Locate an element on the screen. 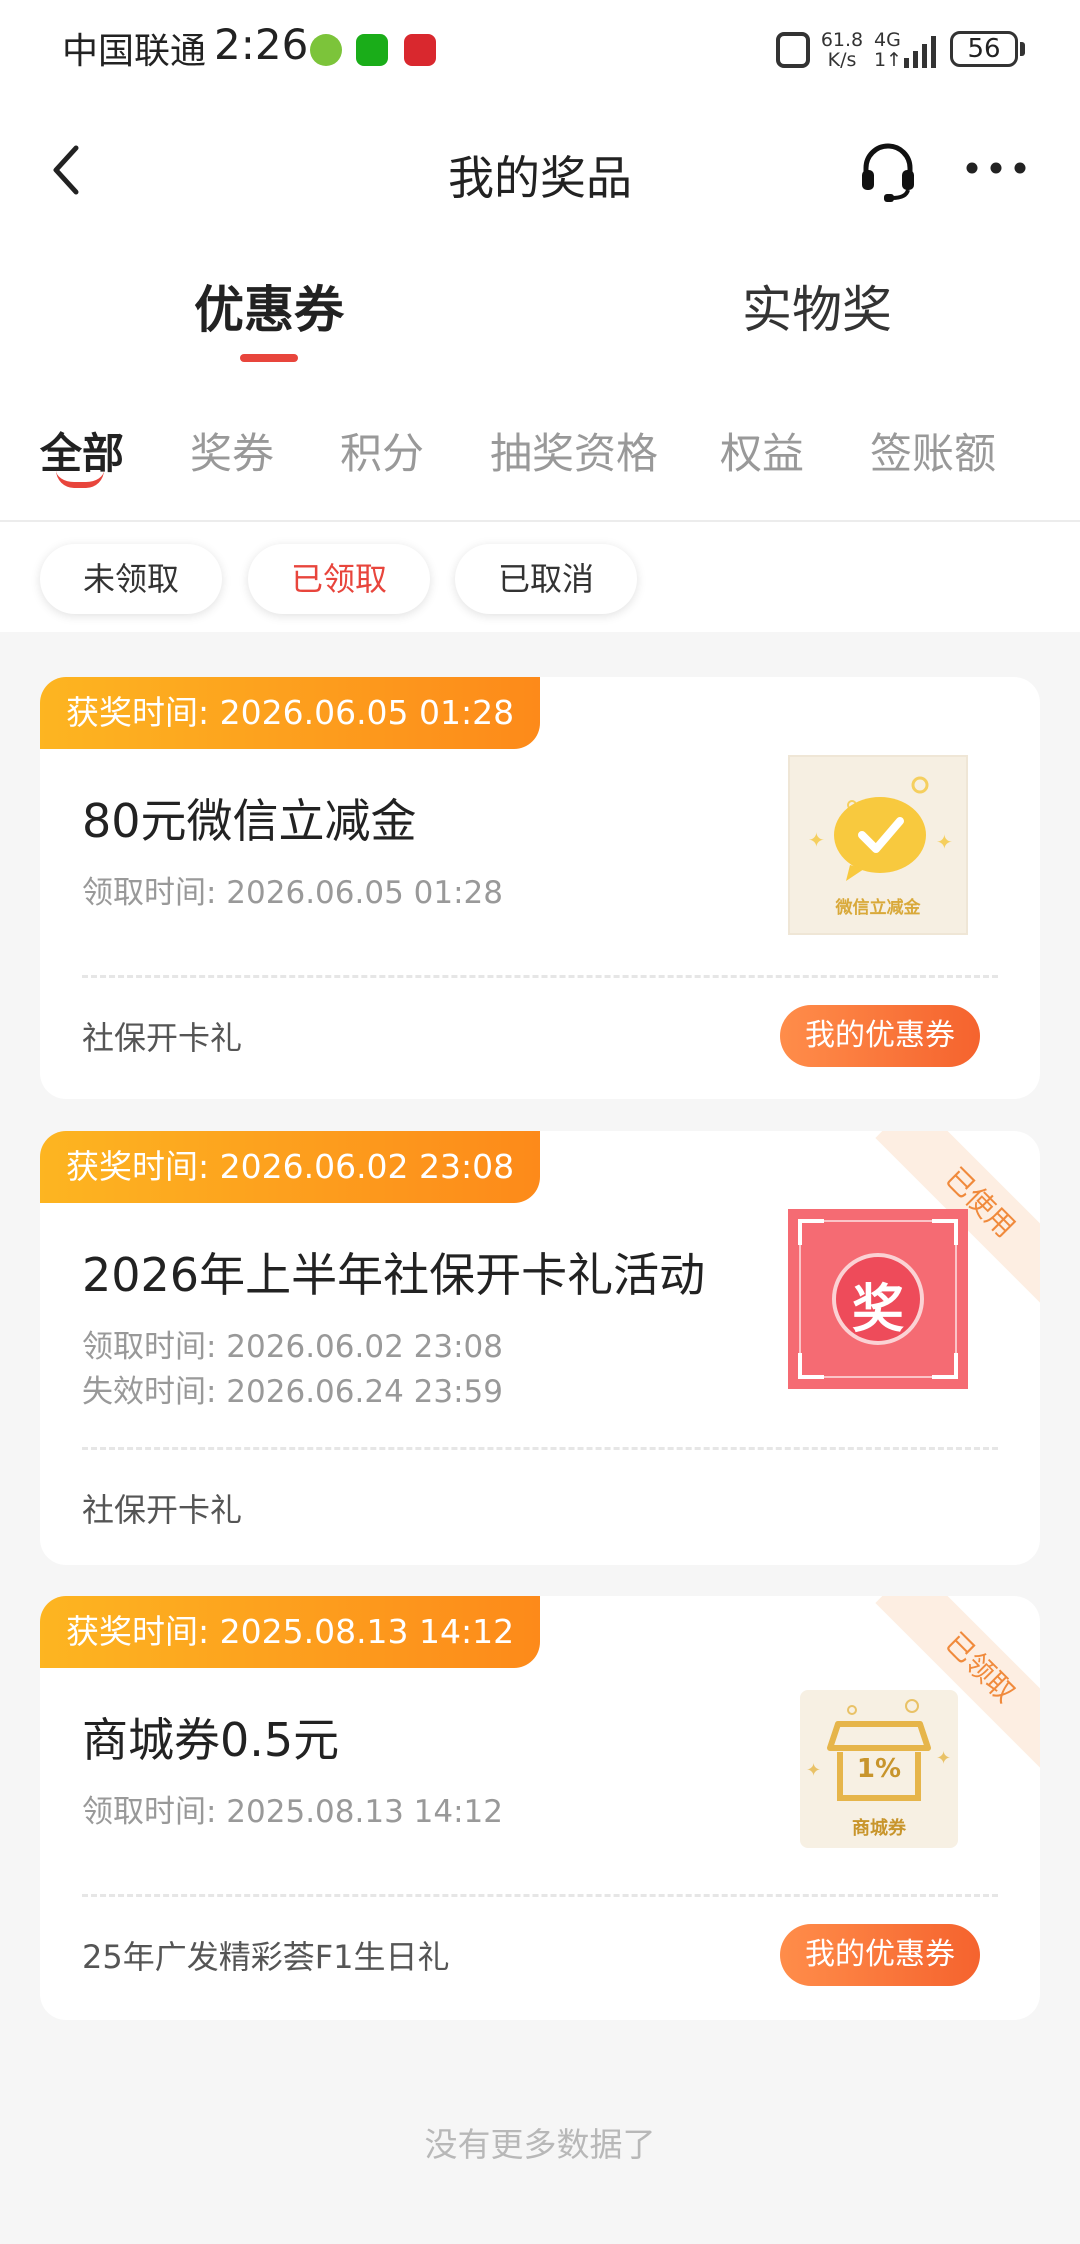 Image resolution: width=1080 pixels, height=2244 pixels. subtab-spending-amount: 签账额 is located at coordinates (933, 450).